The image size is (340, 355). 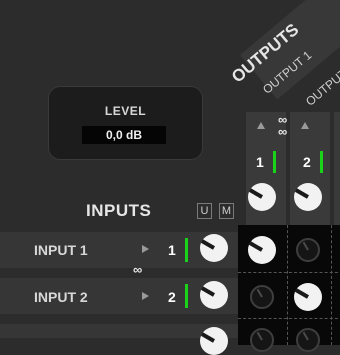 What do you see at coordinates (226, 211) in the screenshot?
I see `mute-all-button: M` at bounding box center [226, 211].